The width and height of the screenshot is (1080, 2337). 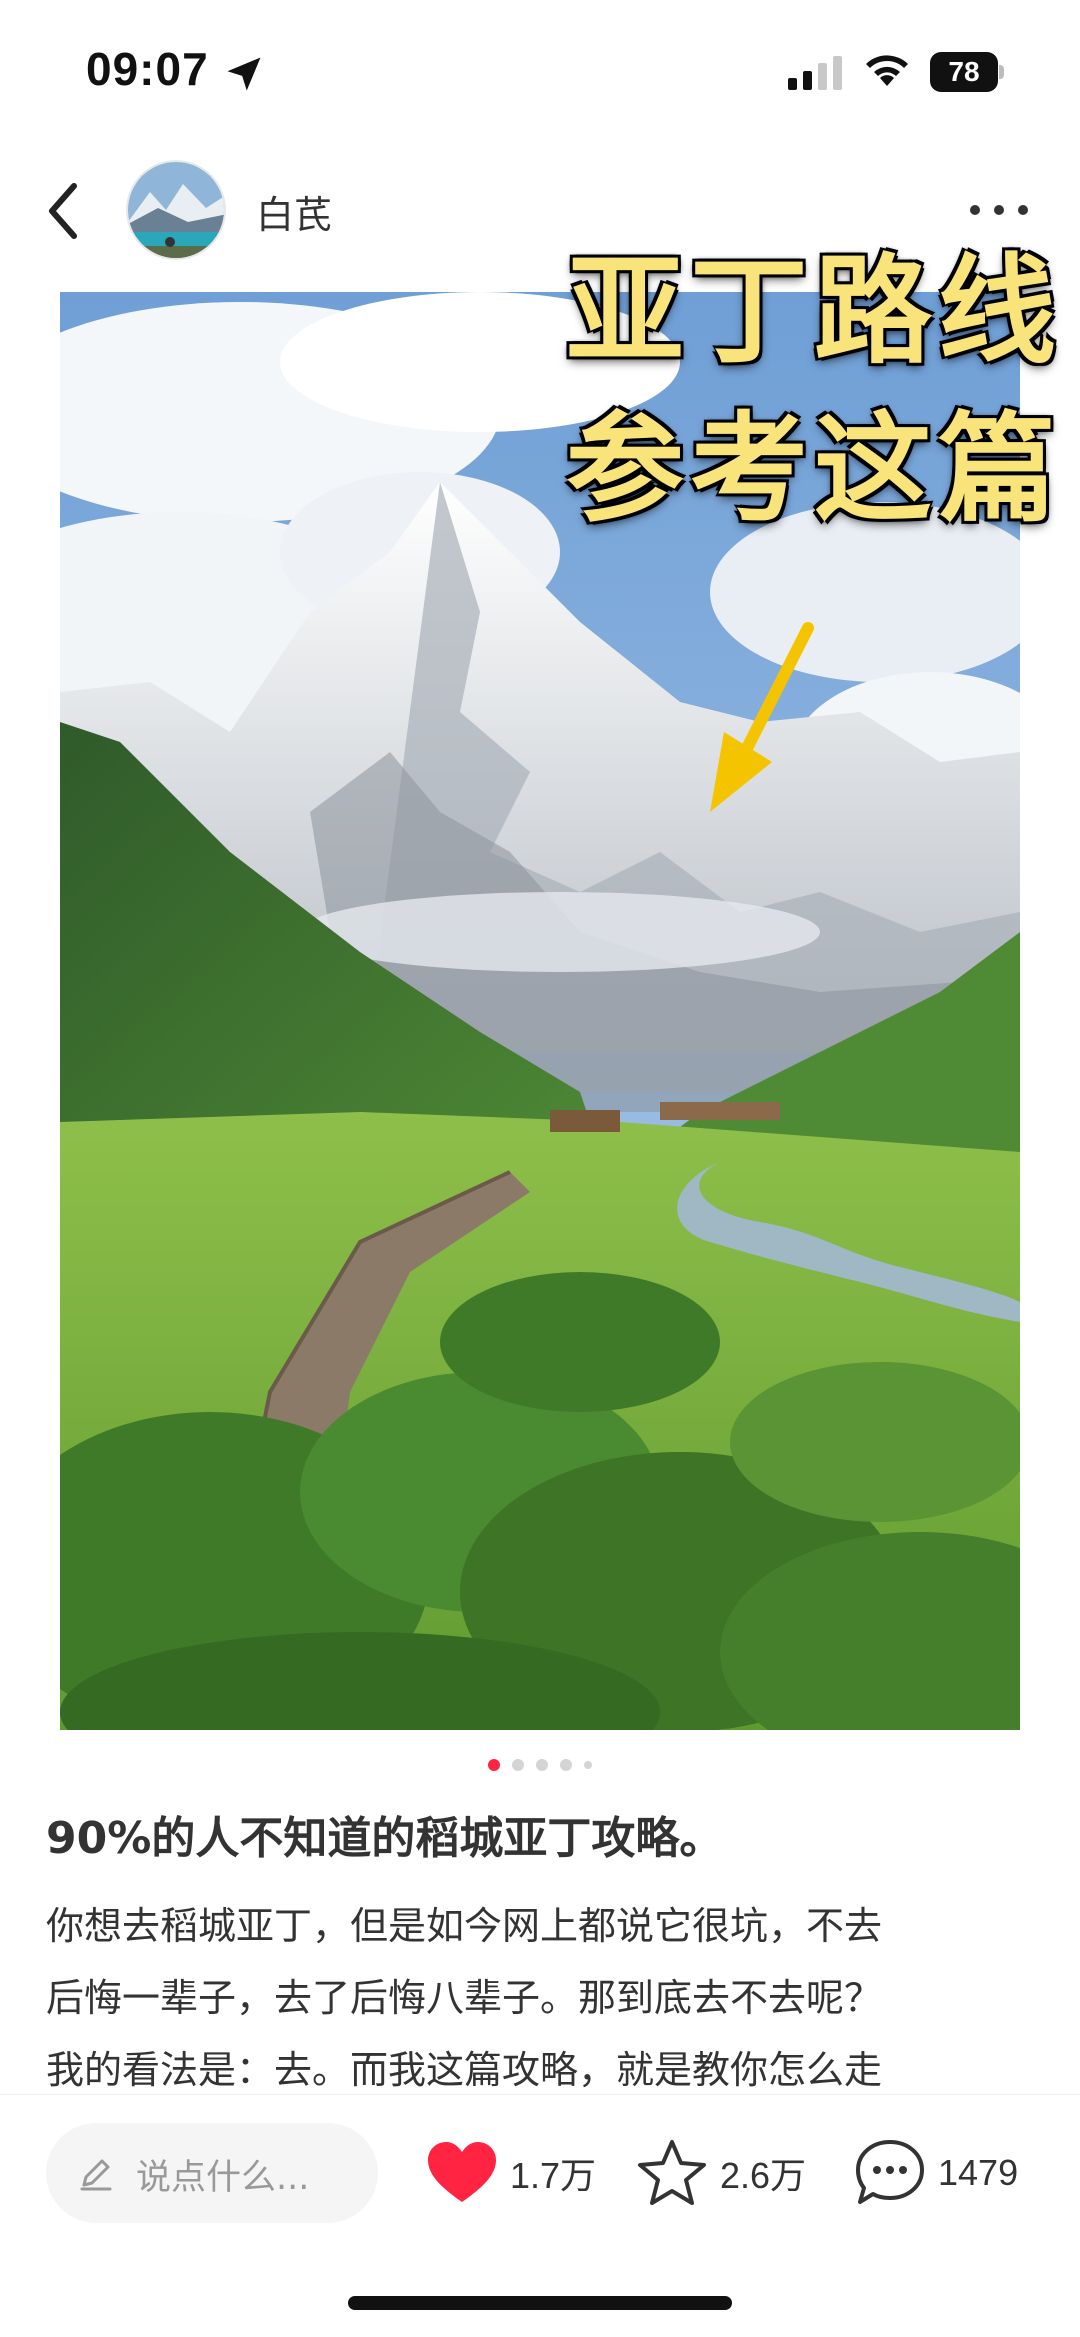 What do you see at coordinates (936, 2173) in the screenshot?
I see `comment-button: 1479` at bounding box center [936, 2173].